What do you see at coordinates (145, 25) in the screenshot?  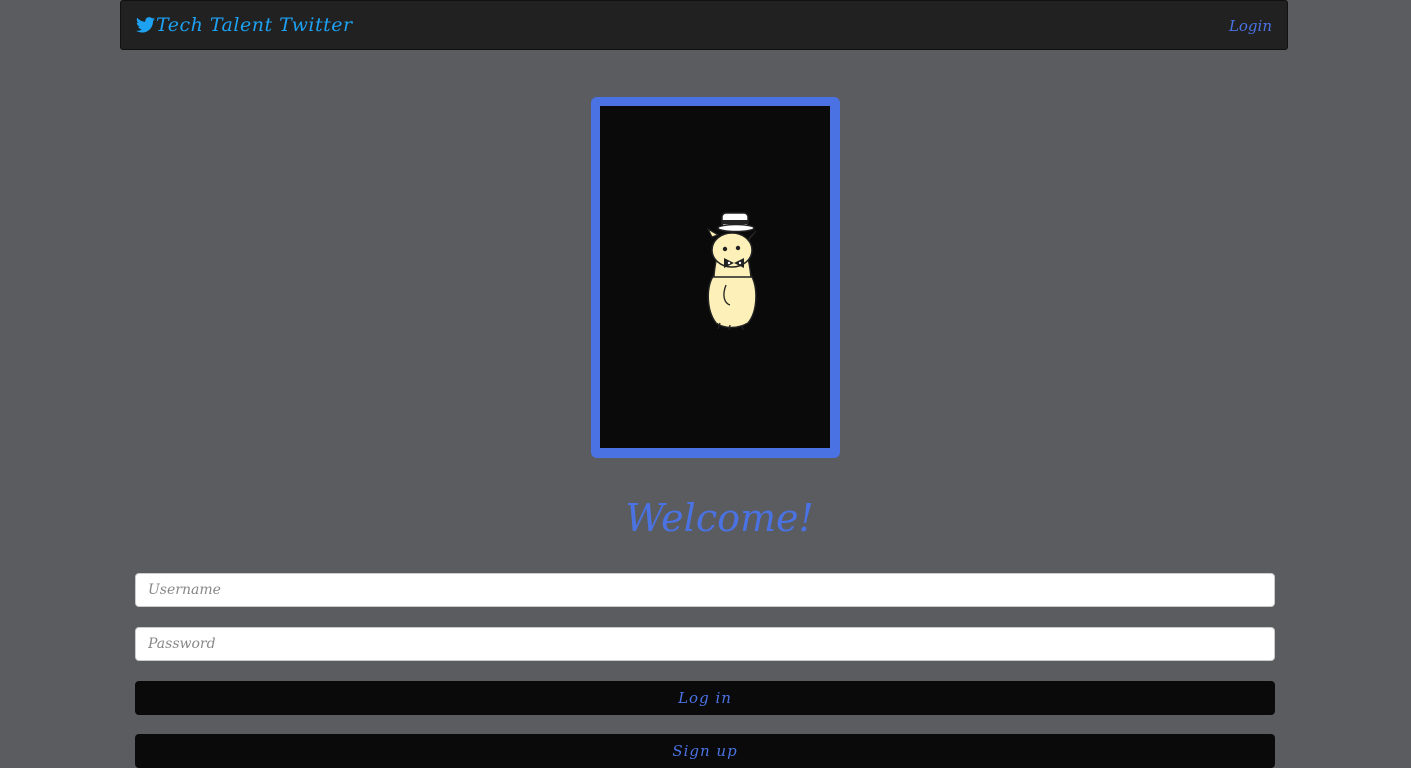 I see `twitter-bird-icon` at bounding box center [145, 25].